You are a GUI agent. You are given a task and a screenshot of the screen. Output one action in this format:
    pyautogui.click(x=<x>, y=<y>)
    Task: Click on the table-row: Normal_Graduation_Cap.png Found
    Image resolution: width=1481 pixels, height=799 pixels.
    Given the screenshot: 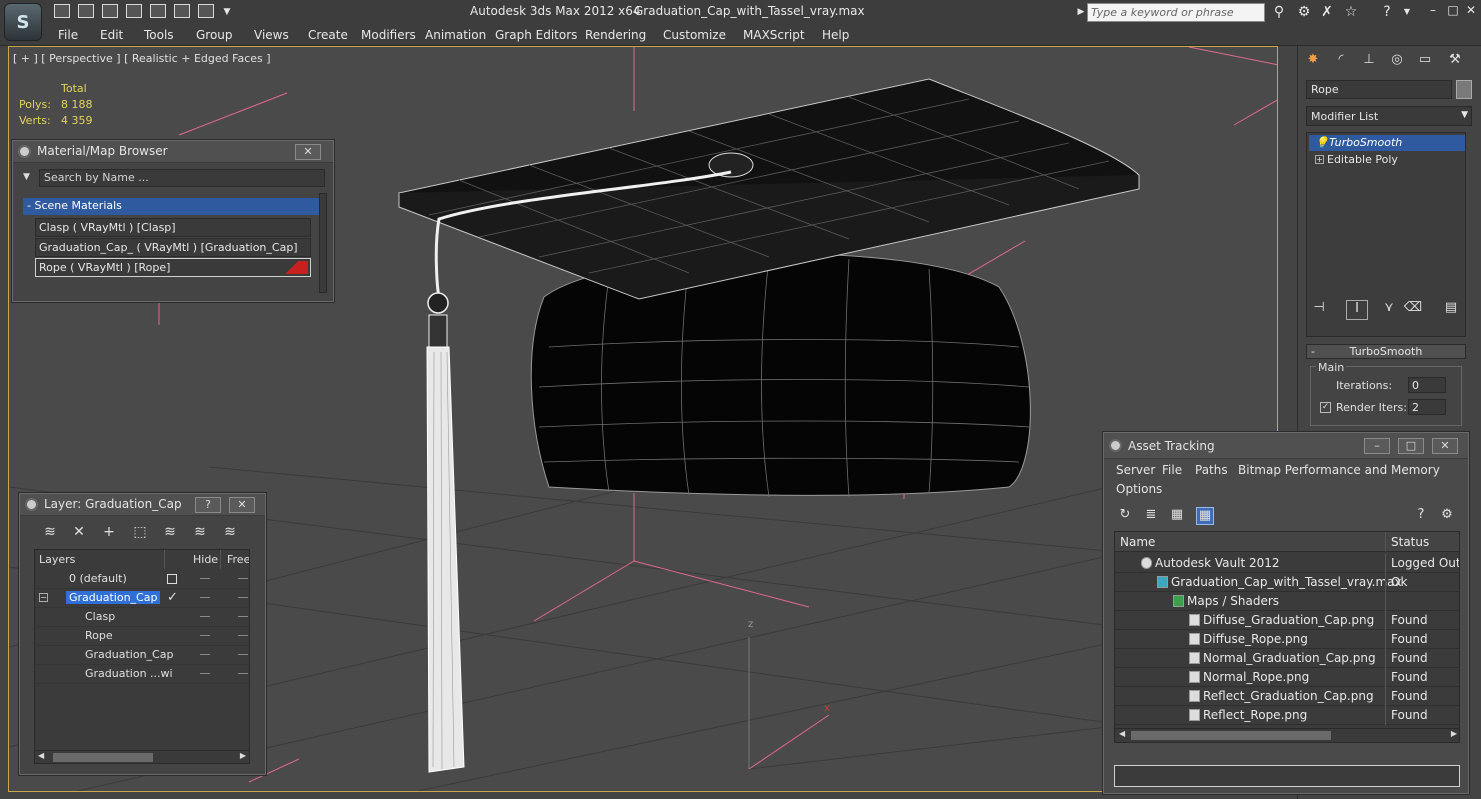 What is the action you would take?
    pyautogui.click(x=1287, y=658)
    